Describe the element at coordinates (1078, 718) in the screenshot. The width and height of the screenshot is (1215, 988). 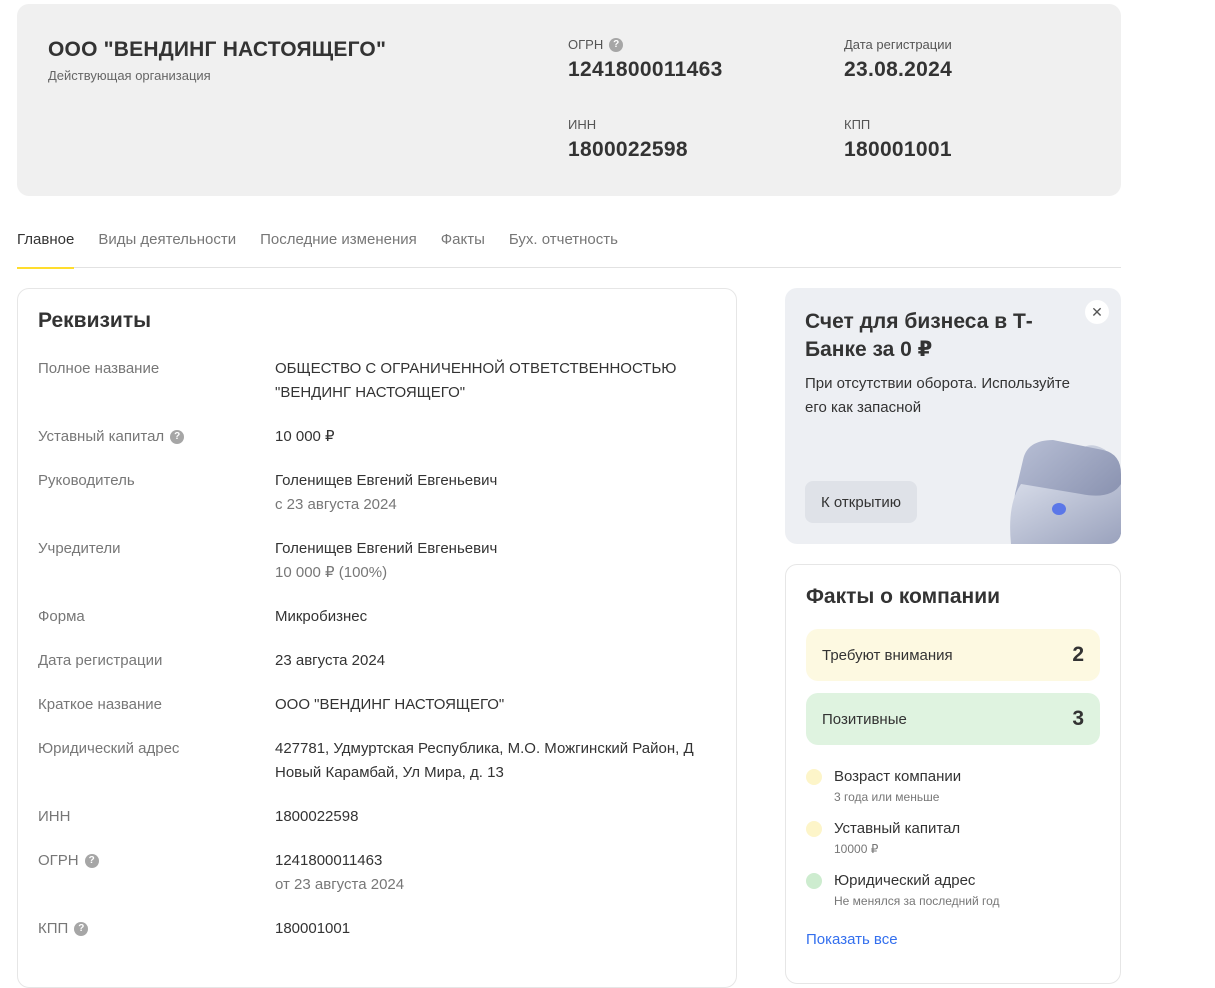
I see `facts-positive-count: 3` at that location.